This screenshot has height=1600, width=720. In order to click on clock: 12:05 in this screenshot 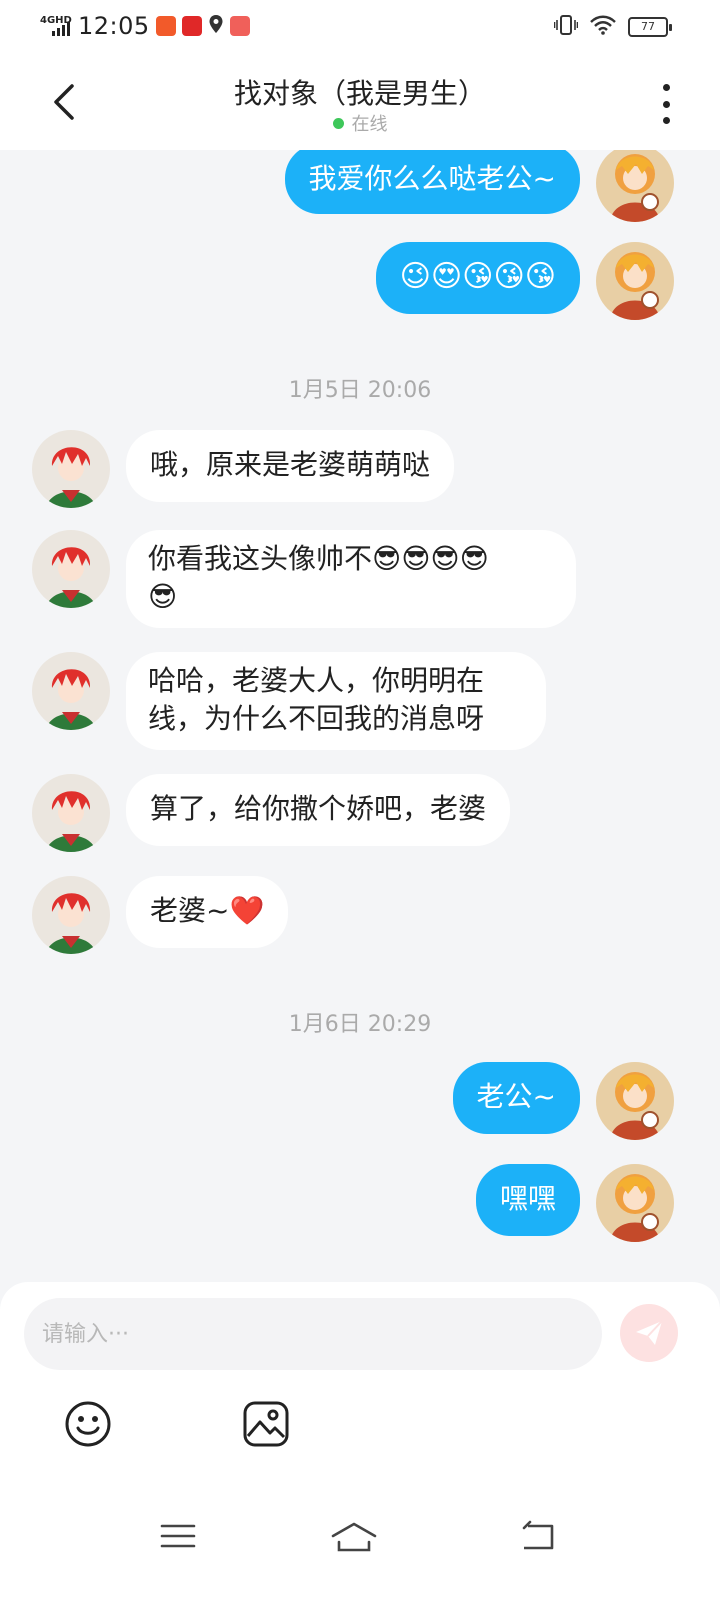, I will do `click(114, 26)`.